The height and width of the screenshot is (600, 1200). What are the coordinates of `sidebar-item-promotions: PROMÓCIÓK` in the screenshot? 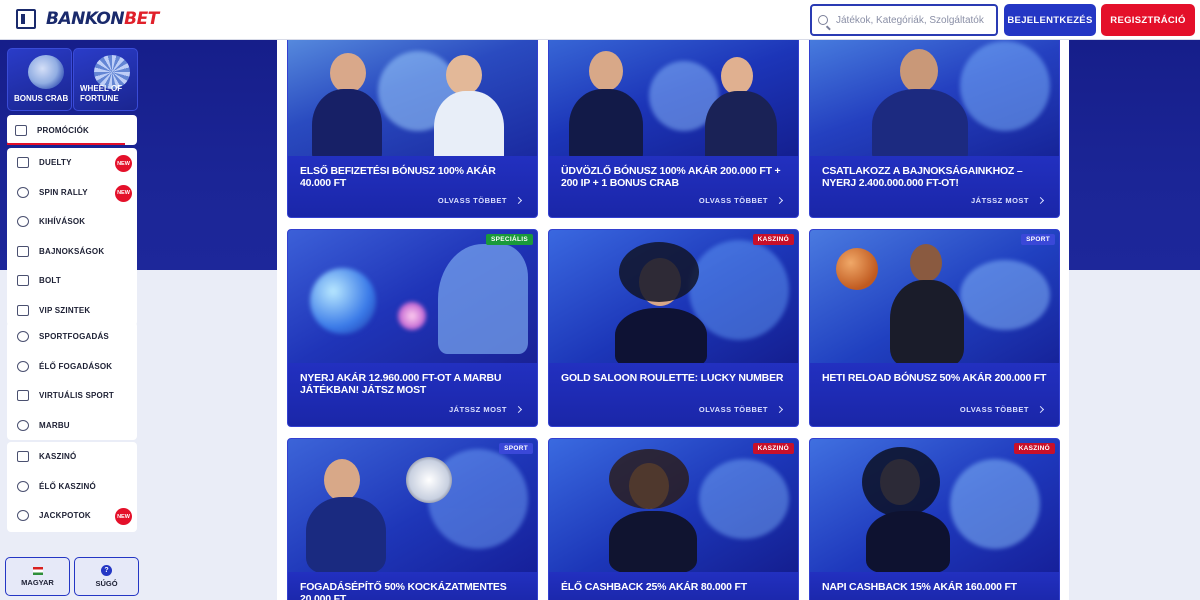 It's located at (72, 130).